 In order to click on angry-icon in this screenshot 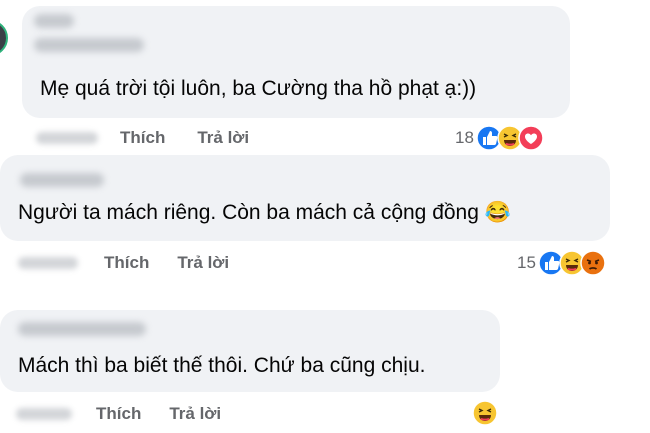, I will do `click(593, 263)`.